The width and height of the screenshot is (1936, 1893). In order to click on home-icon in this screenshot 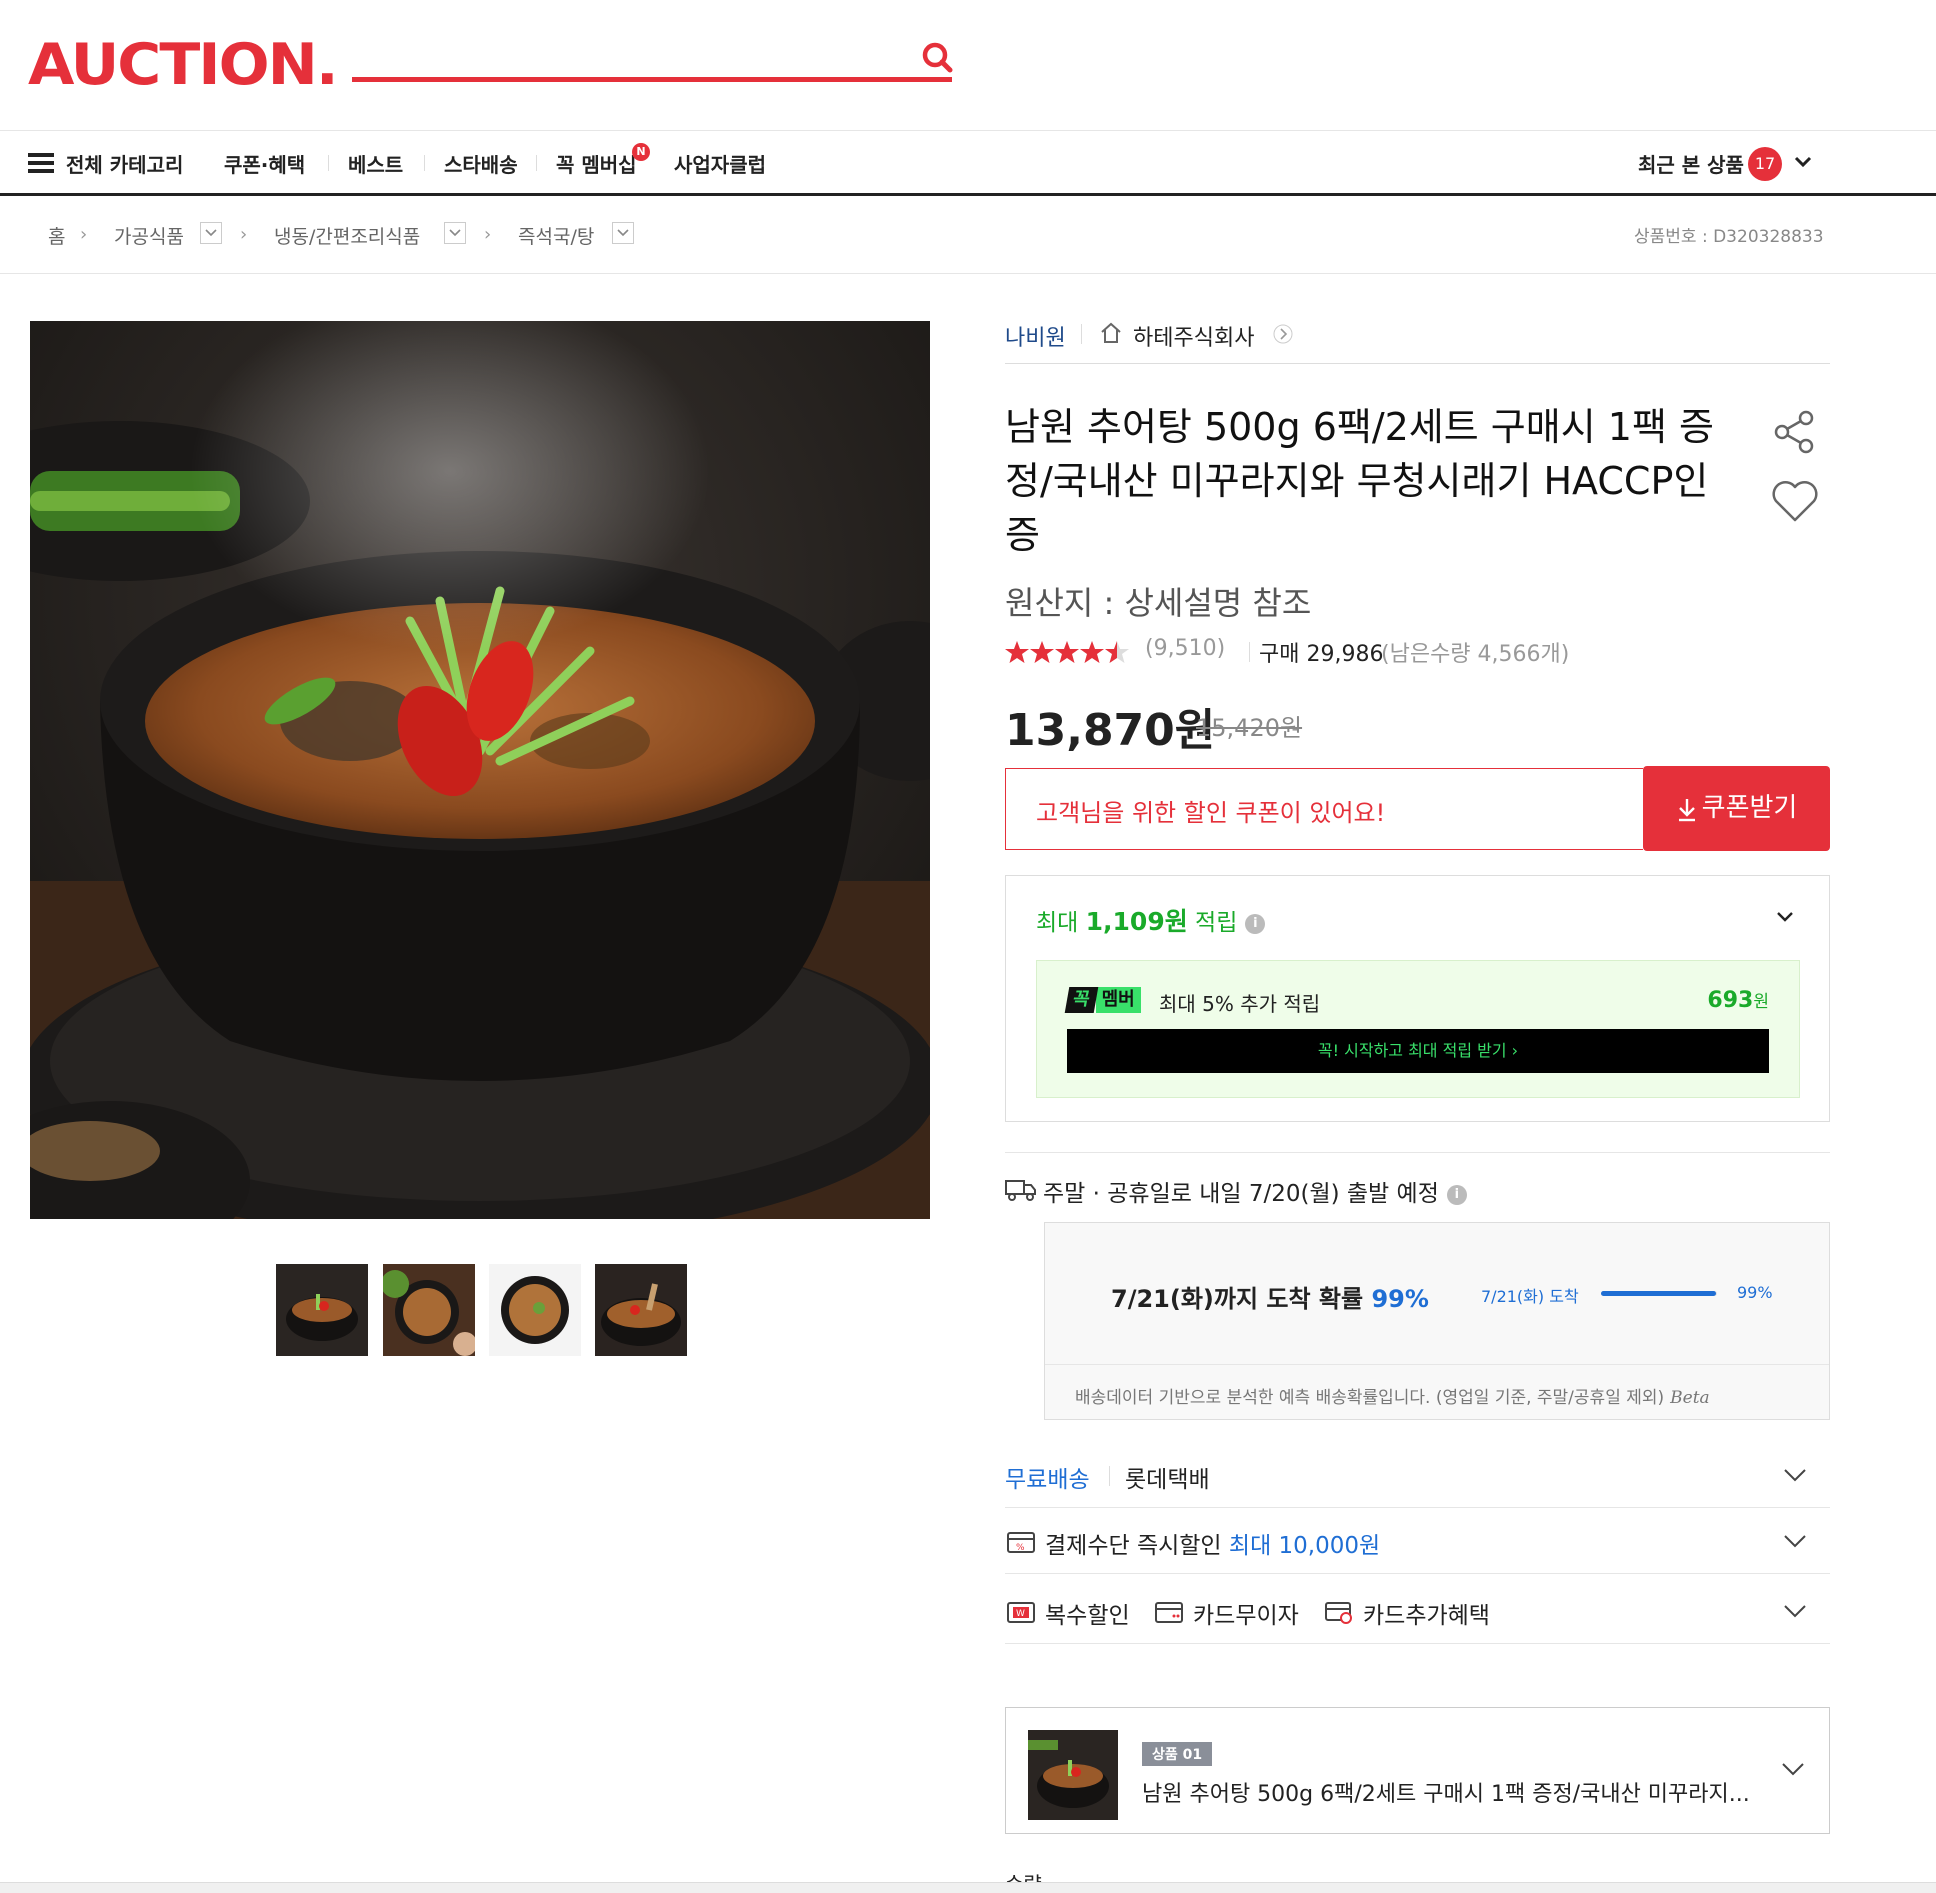, I will do `click(1111, 332)`.